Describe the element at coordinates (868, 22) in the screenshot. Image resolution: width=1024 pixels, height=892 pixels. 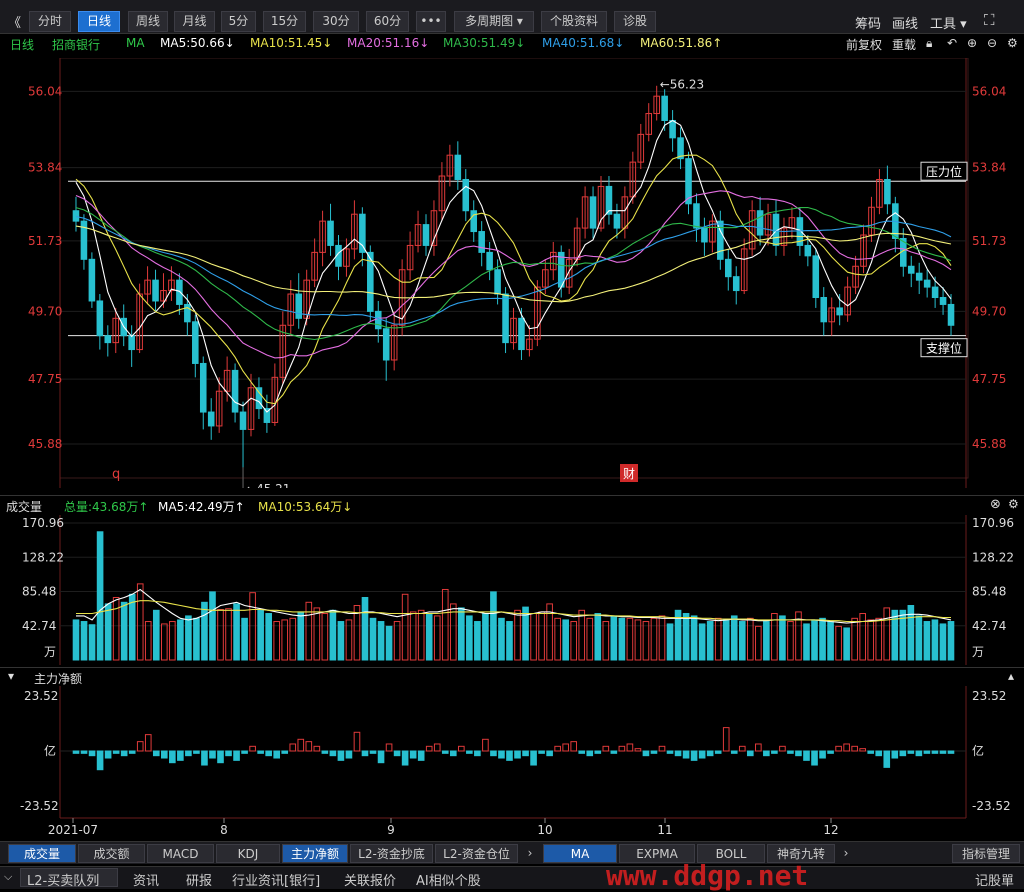
I see `chips-button: 筹码` at that location.